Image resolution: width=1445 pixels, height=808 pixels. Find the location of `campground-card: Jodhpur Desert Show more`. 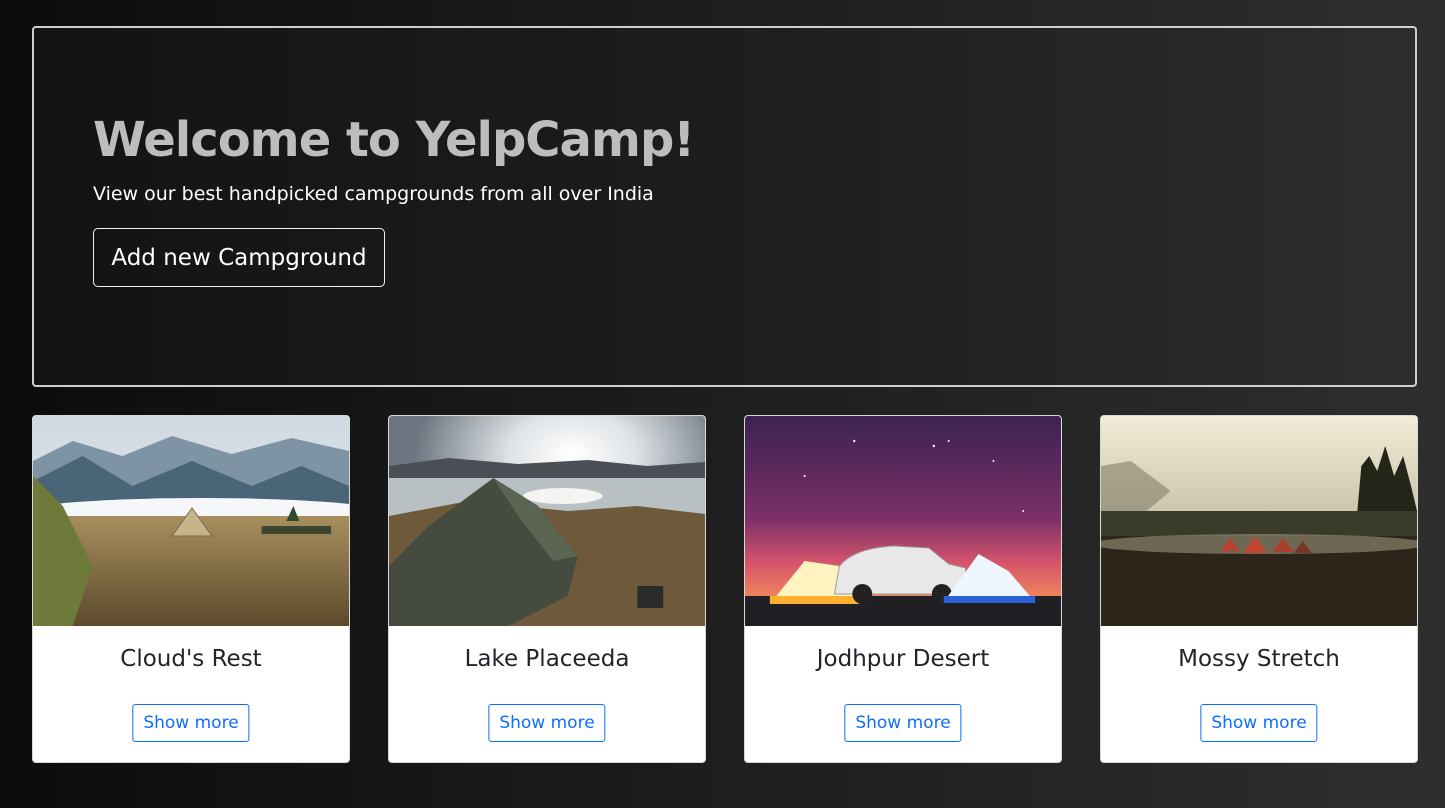

campground-card: Jodhpur Desert Show more is located at coordinates (903, 589).